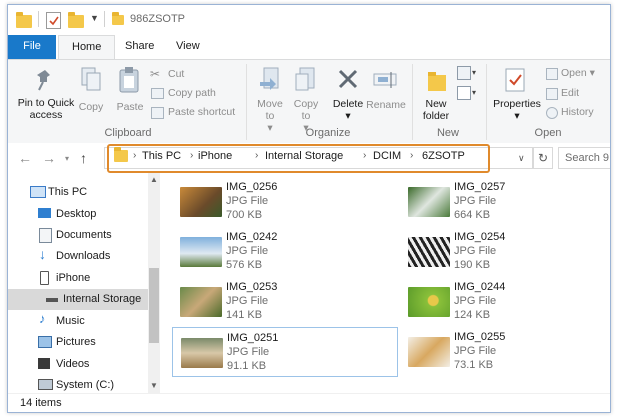 Image resolution: width=622 pixels, height=419 pixels. What do you see at coordinates (306, 81) in the screenshot?
I see `copy-to-icon` at bounding box center [306, 81].